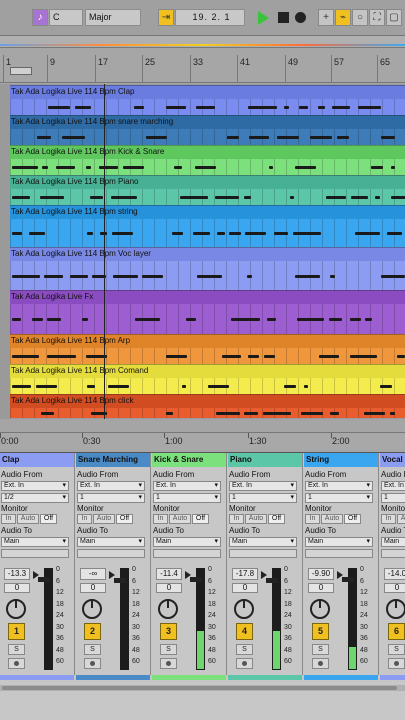  I want to click on track-activator-button: 1, so click(16, 631).